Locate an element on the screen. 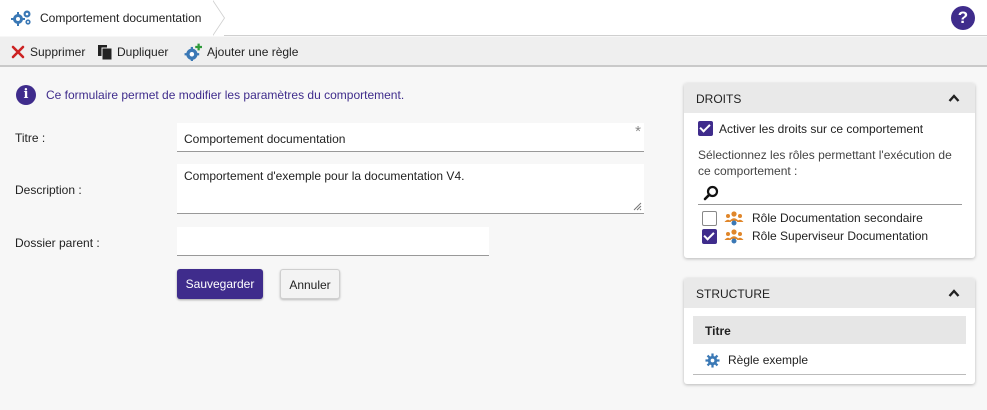 The height and width of the screenshot is (410, 987). structure-row: Règle exemple is located at coordinates (829, 360).